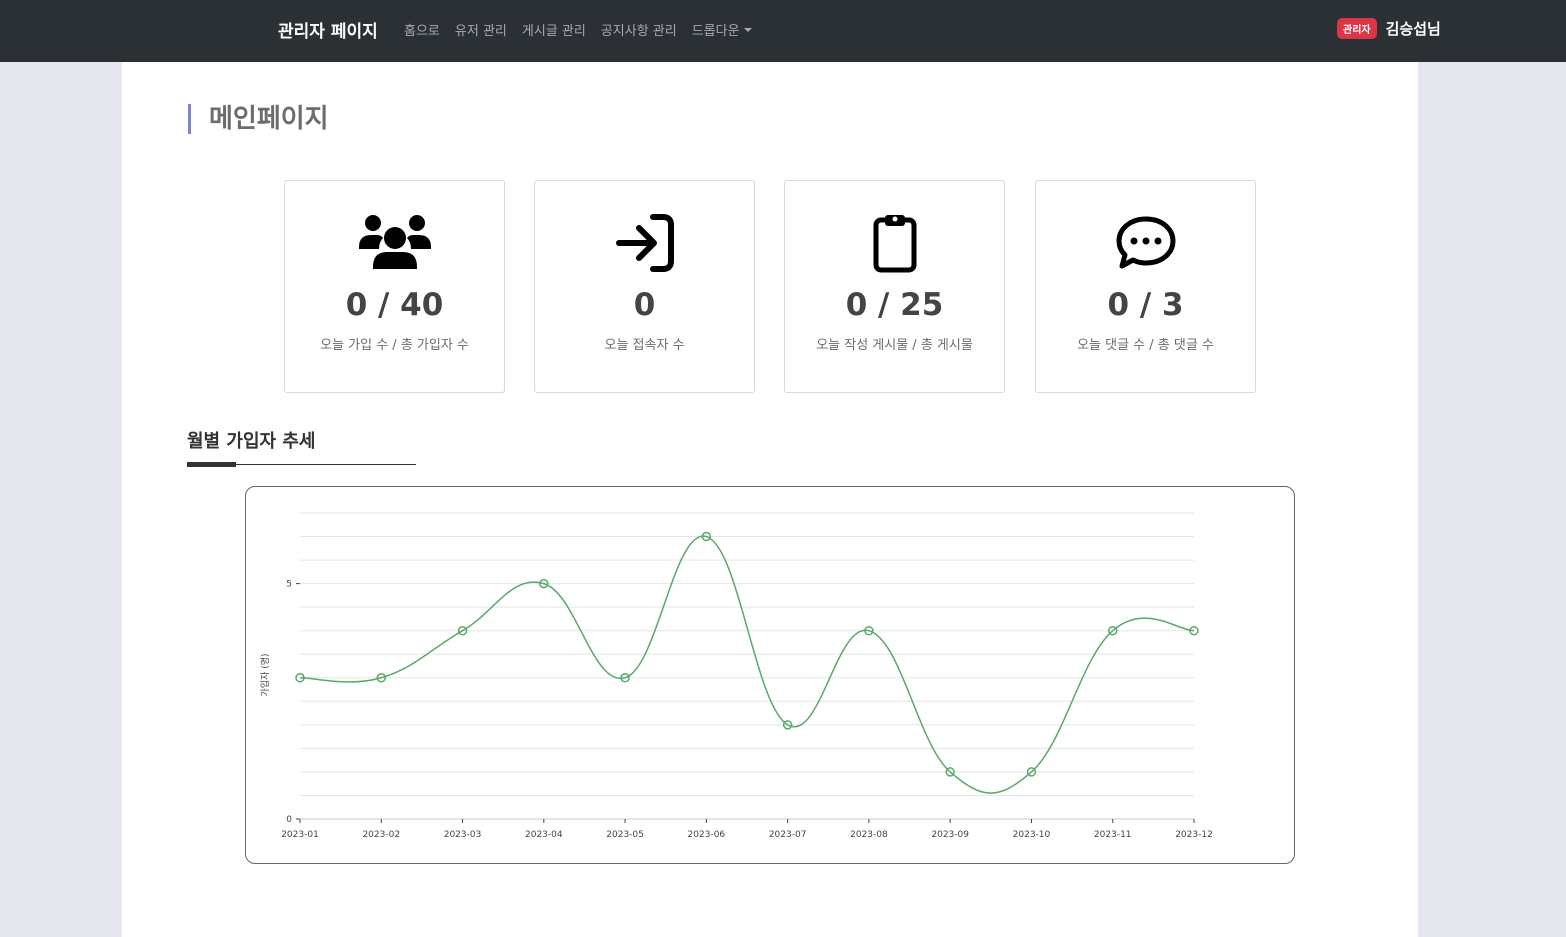 This screenshot has height=937, width=1566. What do you see at coordinates (289, 585) in the screenshot?
I see `y-tick-label: 5` at bounding box center [289, 585].